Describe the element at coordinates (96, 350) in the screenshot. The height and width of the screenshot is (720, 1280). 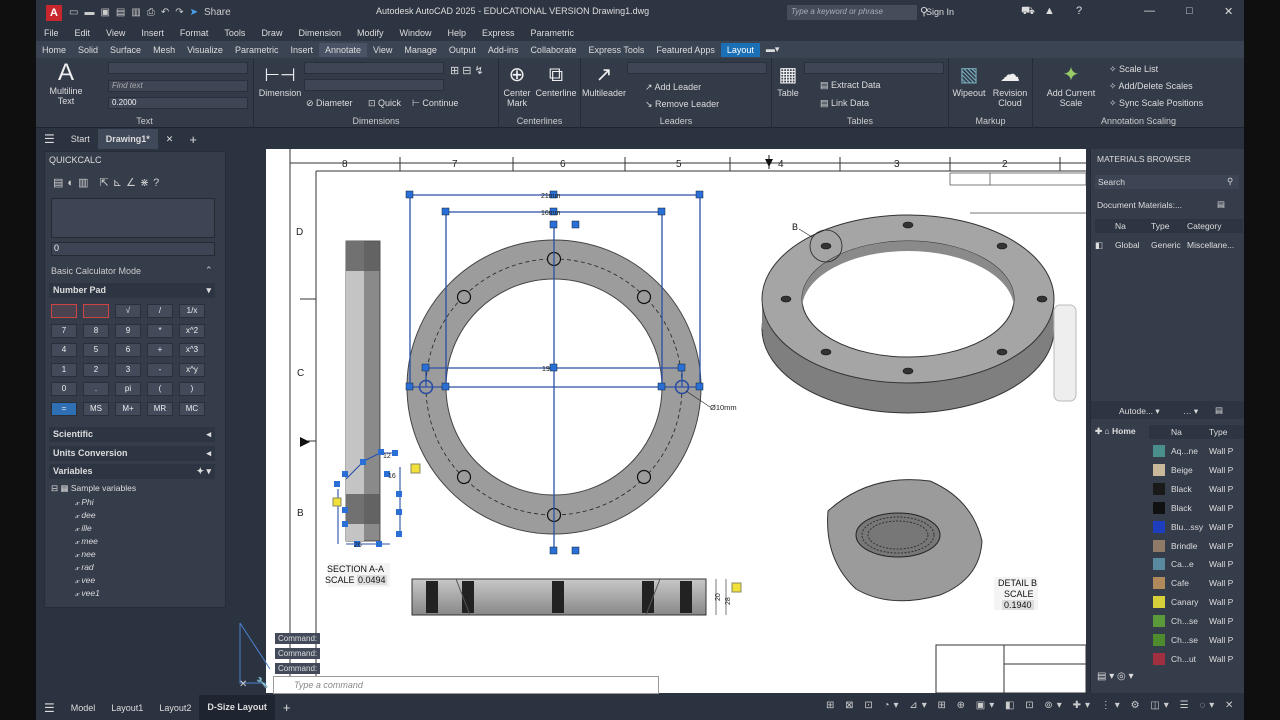
I see `calc-key: 5` at that location.